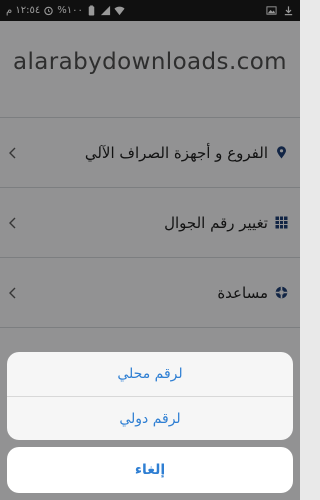 This screenshot has width=320, height=500. What do you see at coordinates (150, 374) in the screenshot?
I see `local-number-option: لرقم محلي` at bounding box center [150, 374].